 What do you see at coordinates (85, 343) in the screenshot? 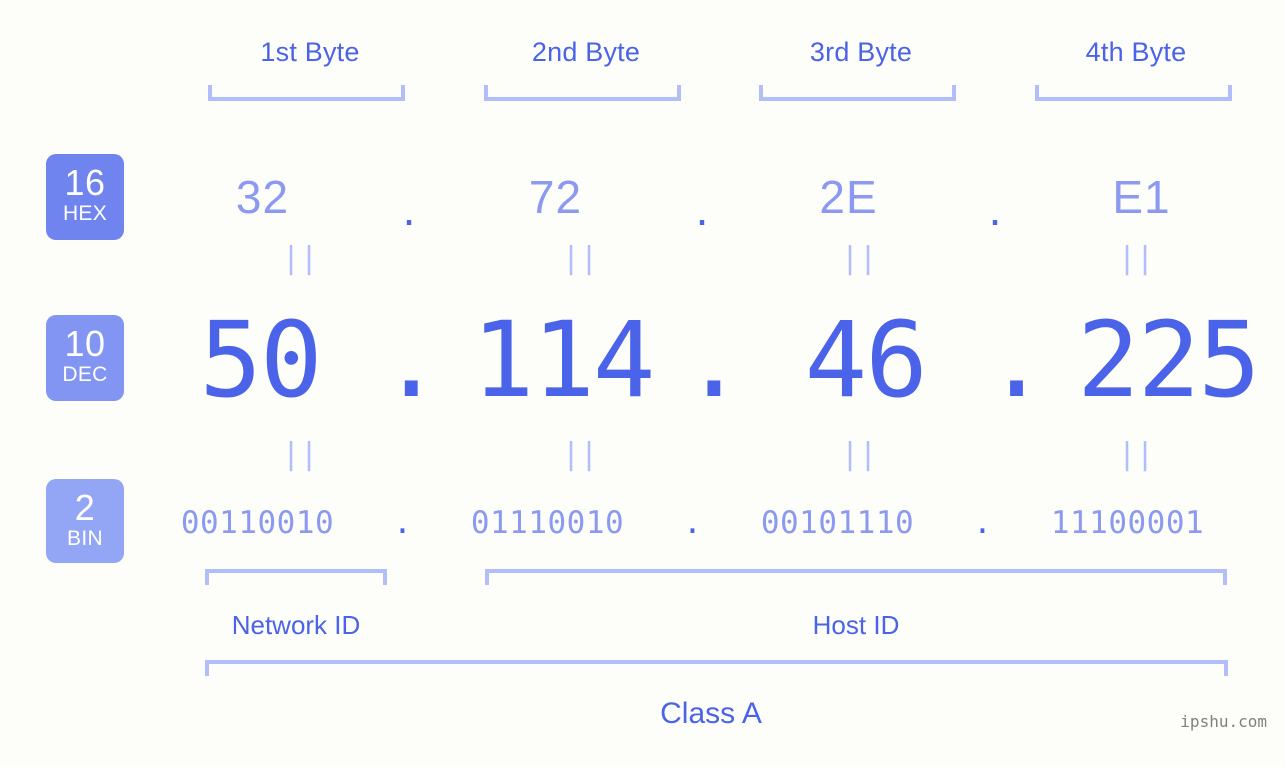
I see `base-badge-dec-number: 10` at bounding box center [85, 343].